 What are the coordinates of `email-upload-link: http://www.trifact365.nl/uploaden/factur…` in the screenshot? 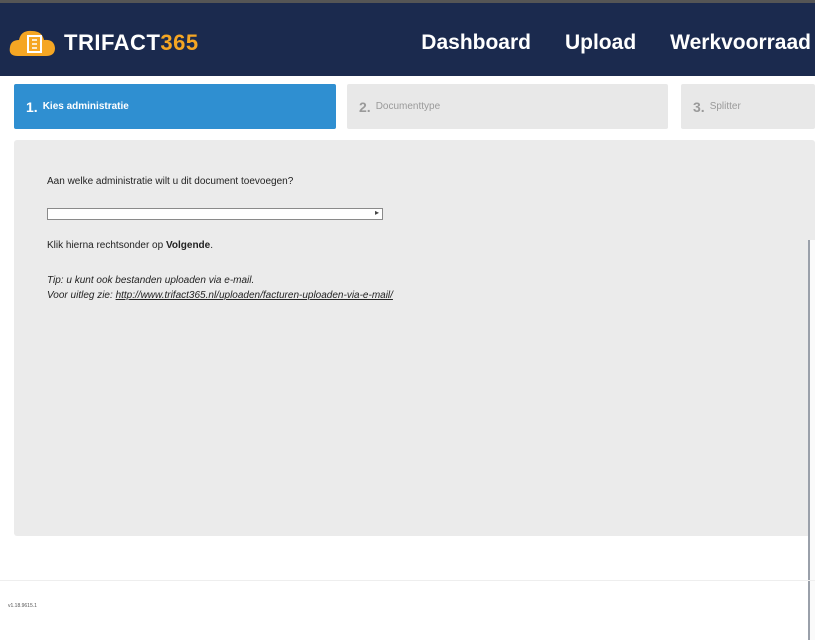 It's located at (254, 295).